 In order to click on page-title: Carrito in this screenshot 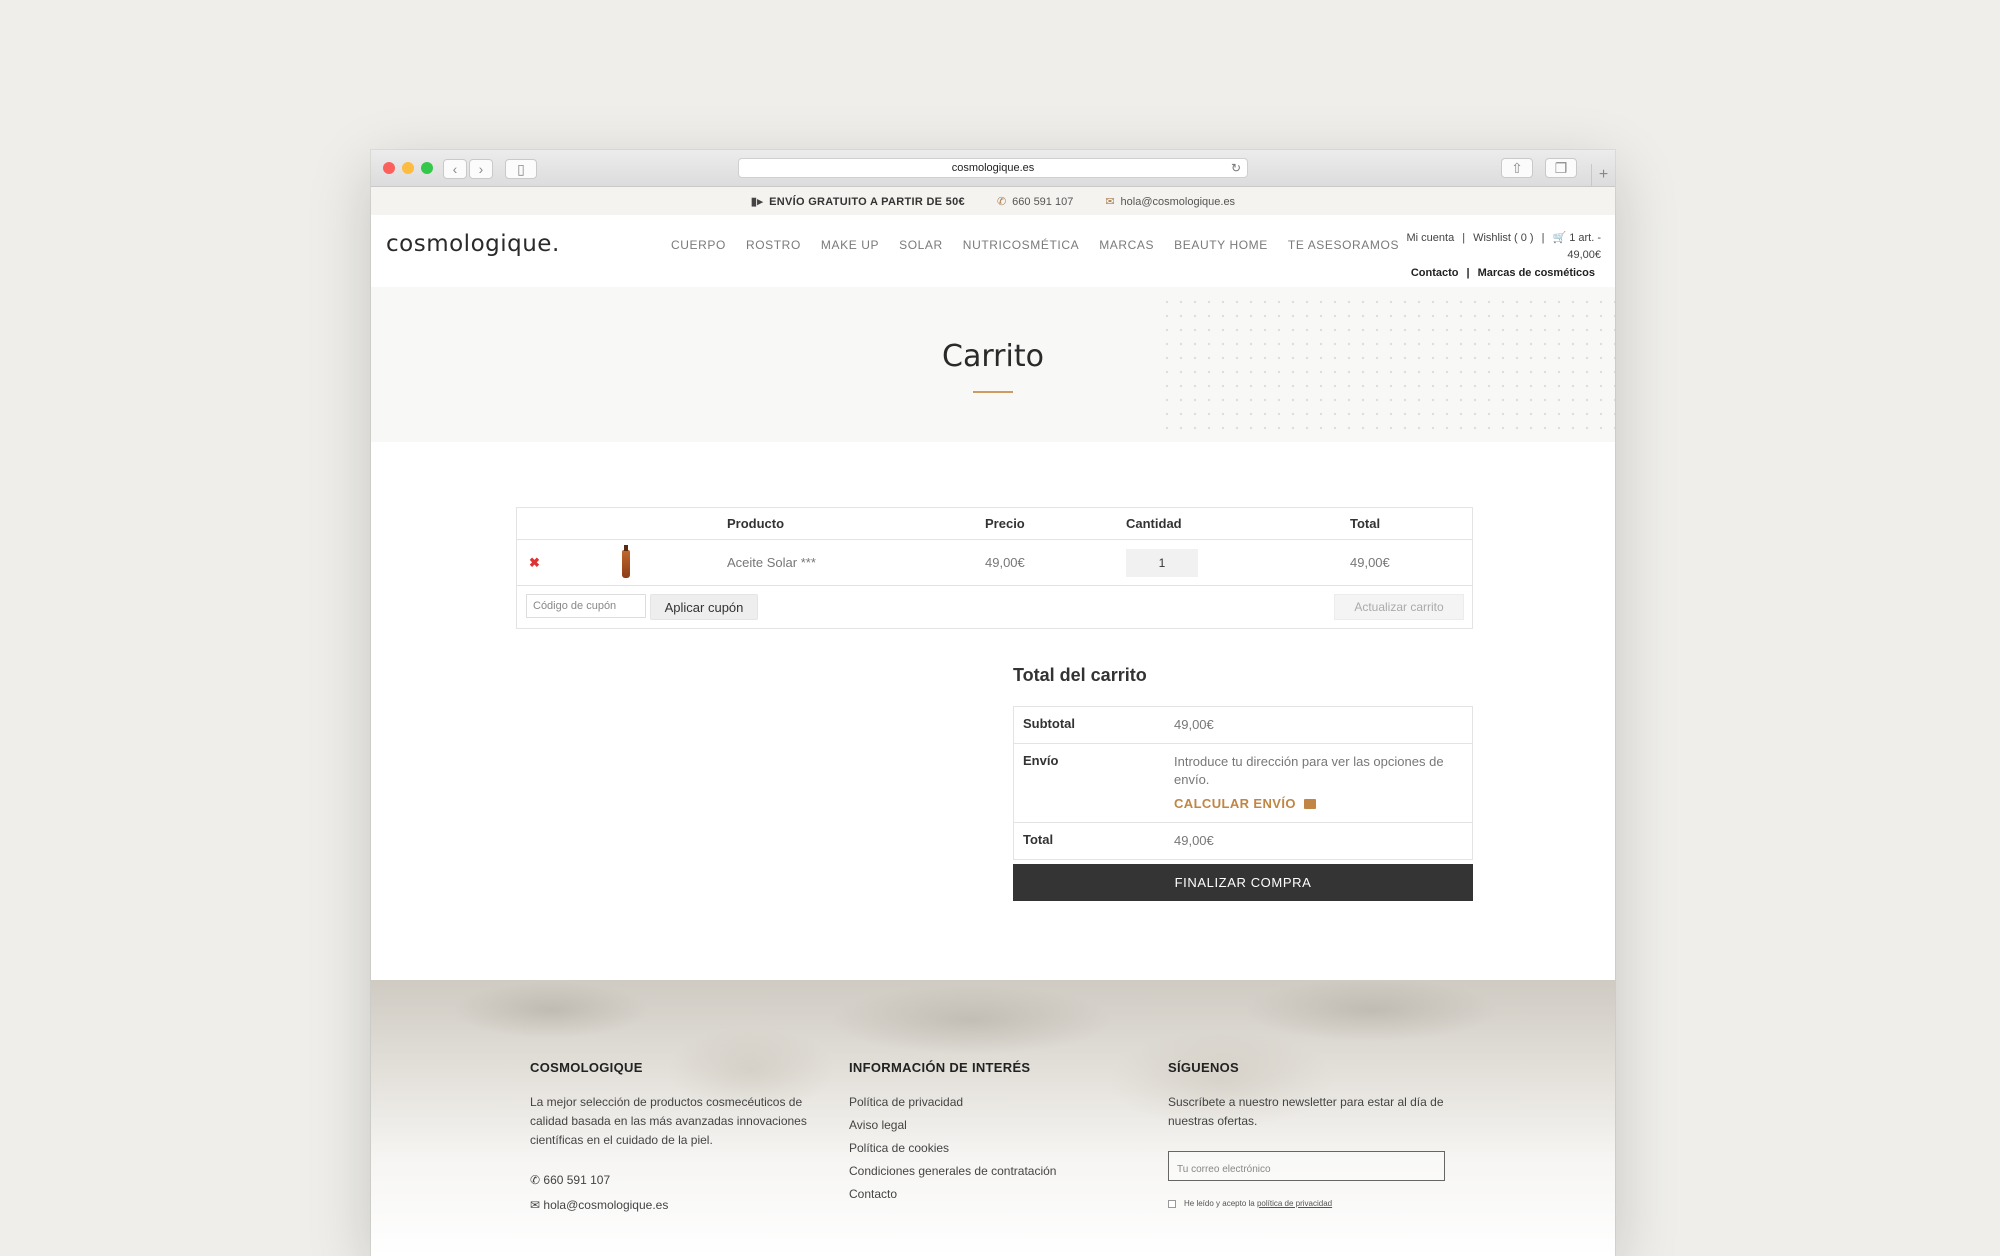, I will do `click(993, 356)`.